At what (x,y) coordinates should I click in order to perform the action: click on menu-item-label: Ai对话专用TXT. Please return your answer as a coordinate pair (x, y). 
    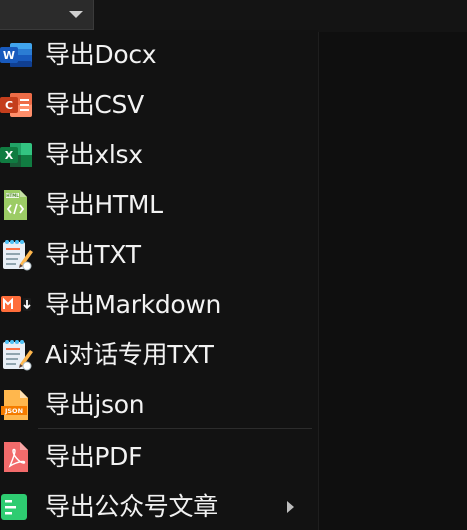
    Looking at the image, I should click on (129, 354).